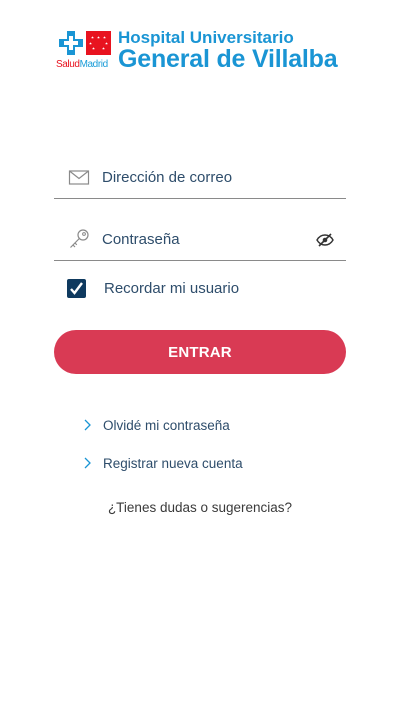 The height and width of the screenshot is (711, 400). I want to click on madrid-flag-icon, so click(98, 43).